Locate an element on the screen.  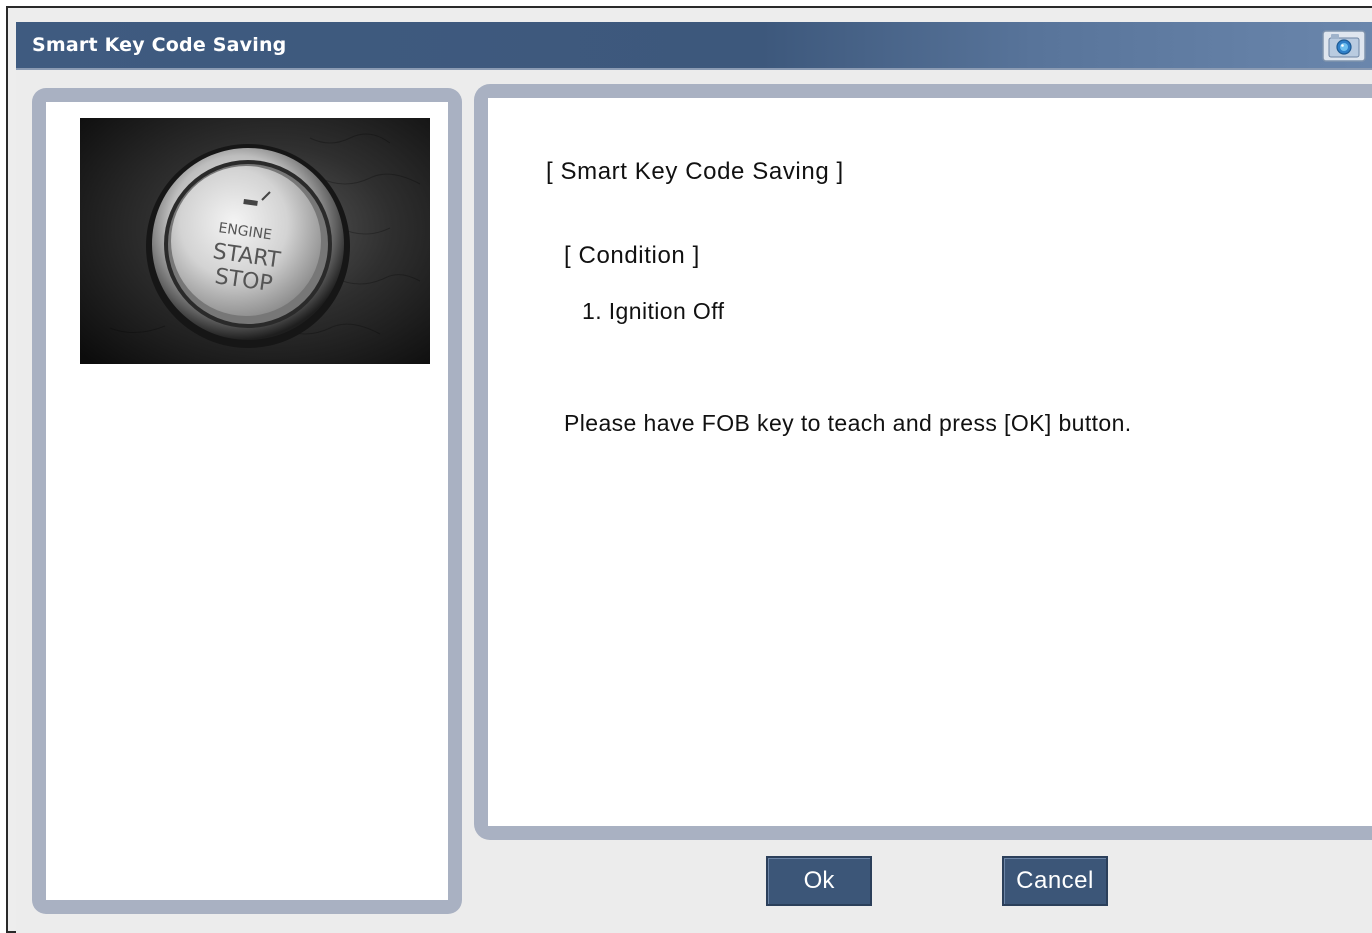
window-title: Smart Key Code Saving is located at coordinates (159, 45).